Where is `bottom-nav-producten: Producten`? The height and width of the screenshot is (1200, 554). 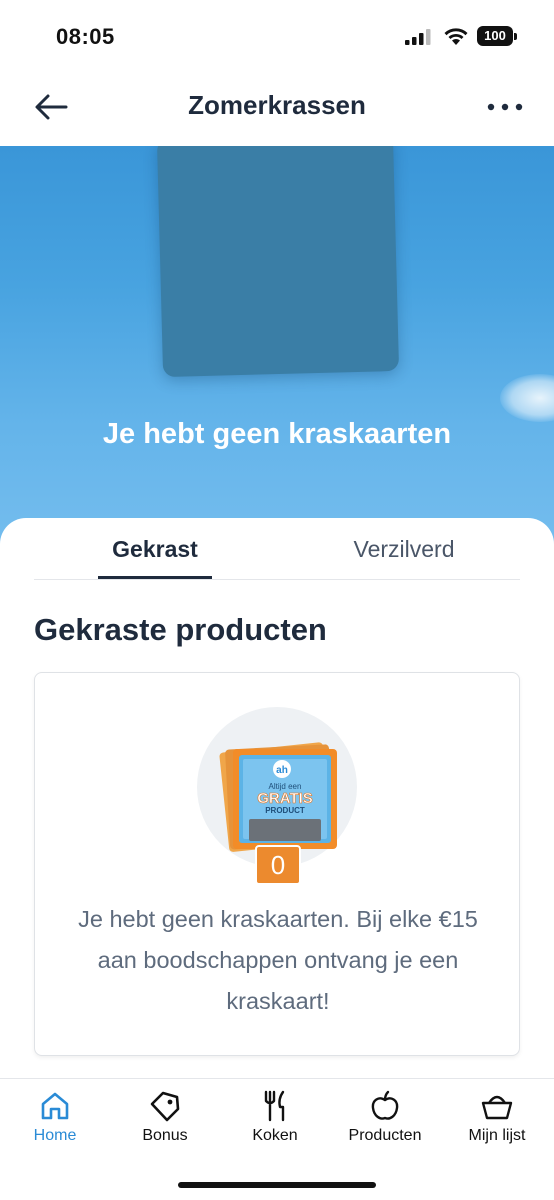 bottom-nav-producten: Producten is located at coordinates (385, 1124).